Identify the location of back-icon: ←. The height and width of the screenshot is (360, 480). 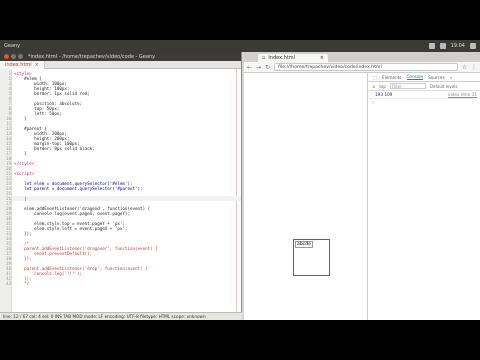
(249, 67).